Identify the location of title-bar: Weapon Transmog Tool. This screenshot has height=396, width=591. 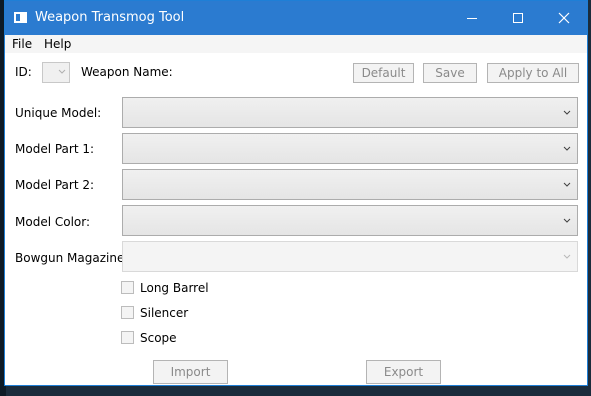
(296, 18).